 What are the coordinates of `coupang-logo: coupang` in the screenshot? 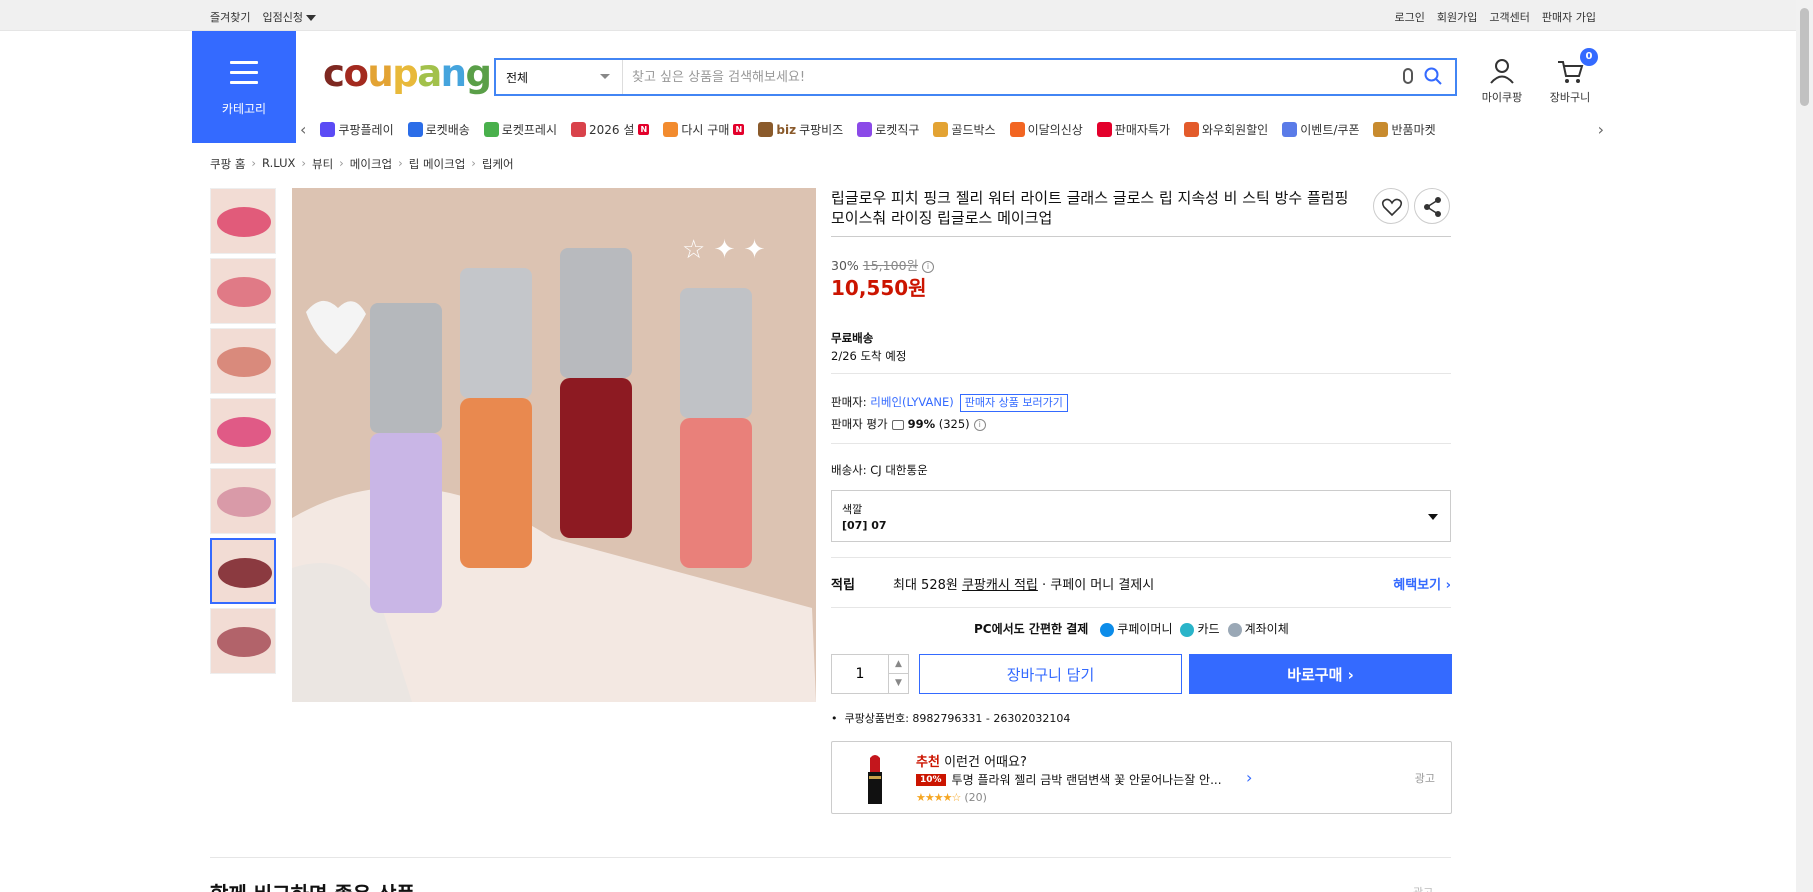 It's located at (407, 73).